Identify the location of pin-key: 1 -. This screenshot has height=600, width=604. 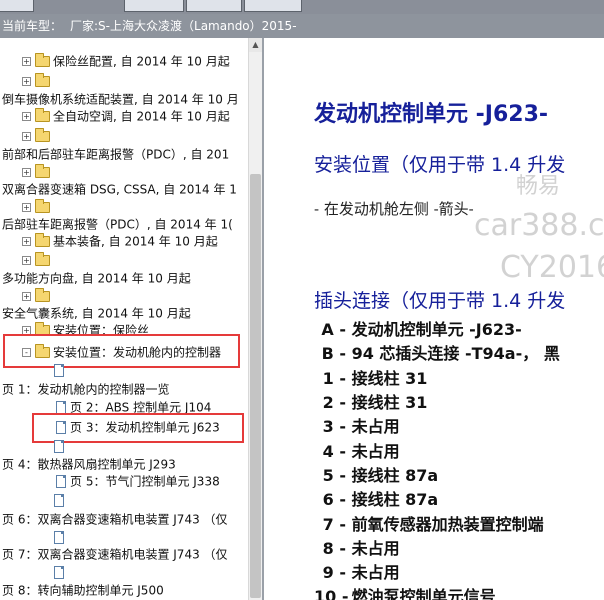
(334, 378).